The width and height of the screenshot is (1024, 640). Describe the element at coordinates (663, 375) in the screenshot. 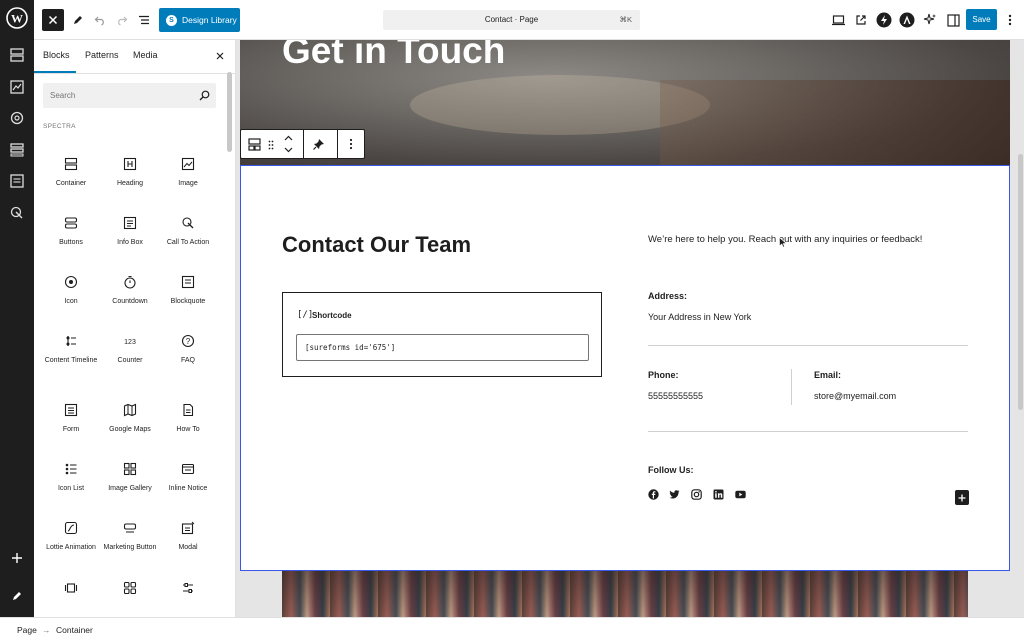

I see `phone-label: Phone:` at that location.